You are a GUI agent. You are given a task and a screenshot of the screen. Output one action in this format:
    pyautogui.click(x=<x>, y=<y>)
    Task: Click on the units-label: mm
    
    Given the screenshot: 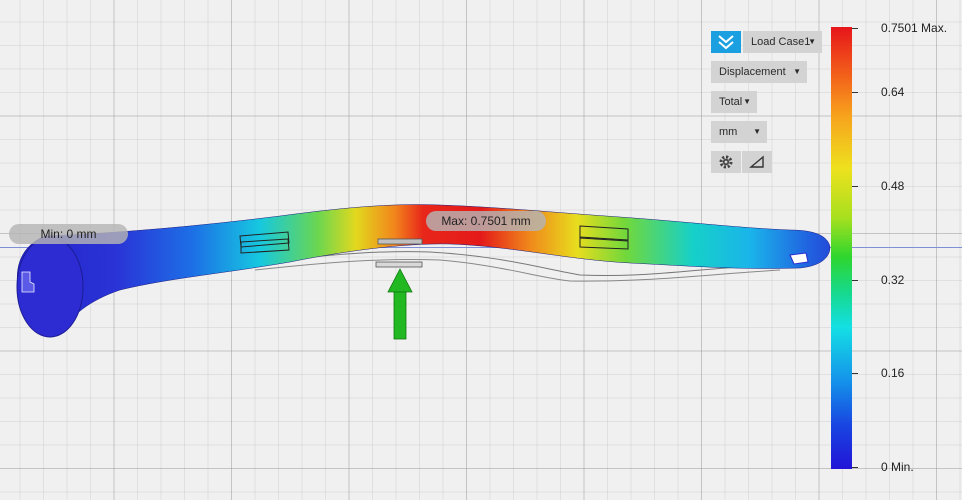 What is the action you would take?
    pyautogui.click(x=728, y=132)
    